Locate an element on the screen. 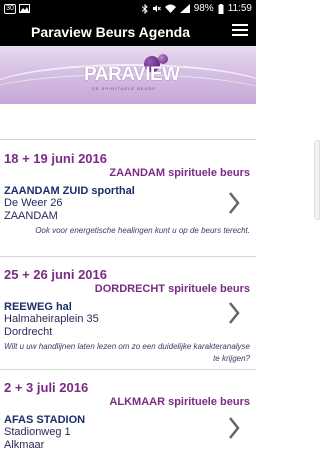 The image size is (320, 460). event-address-city: ZAANDAM is located at coordinates (31, 216).